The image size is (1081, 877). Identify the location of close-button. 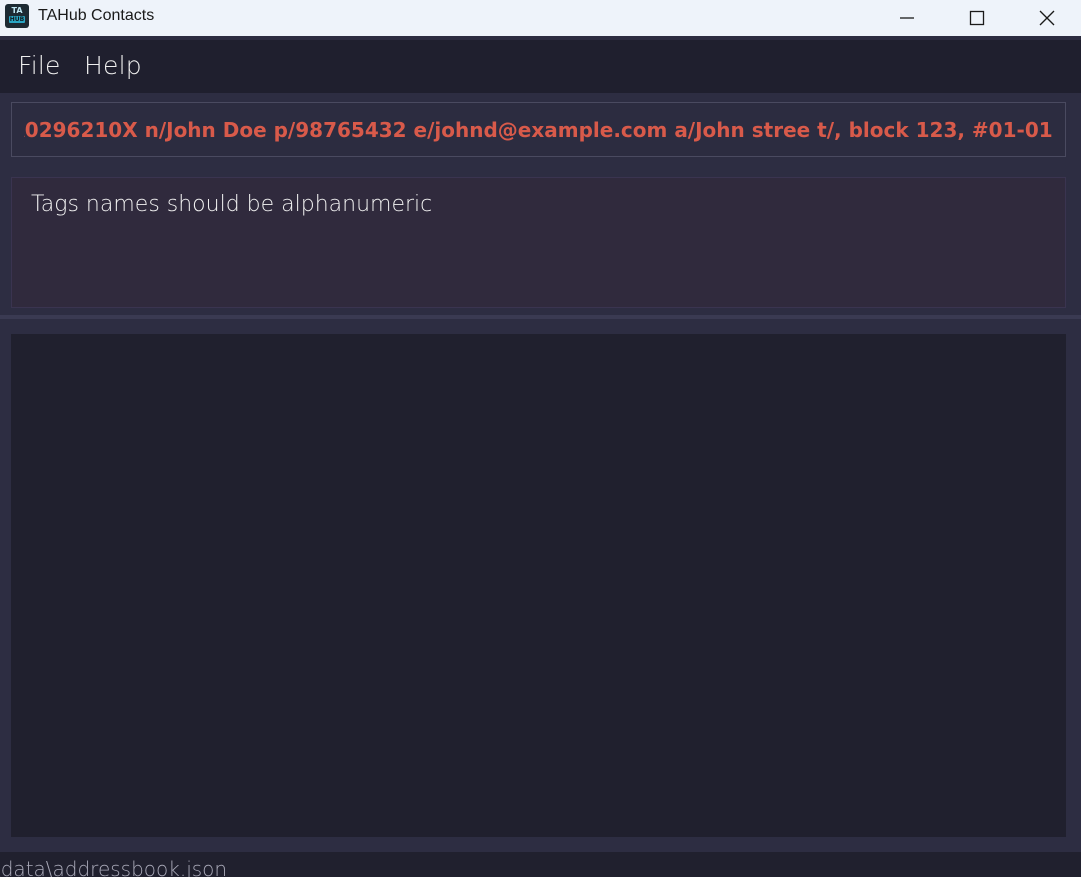
(1046, 18).